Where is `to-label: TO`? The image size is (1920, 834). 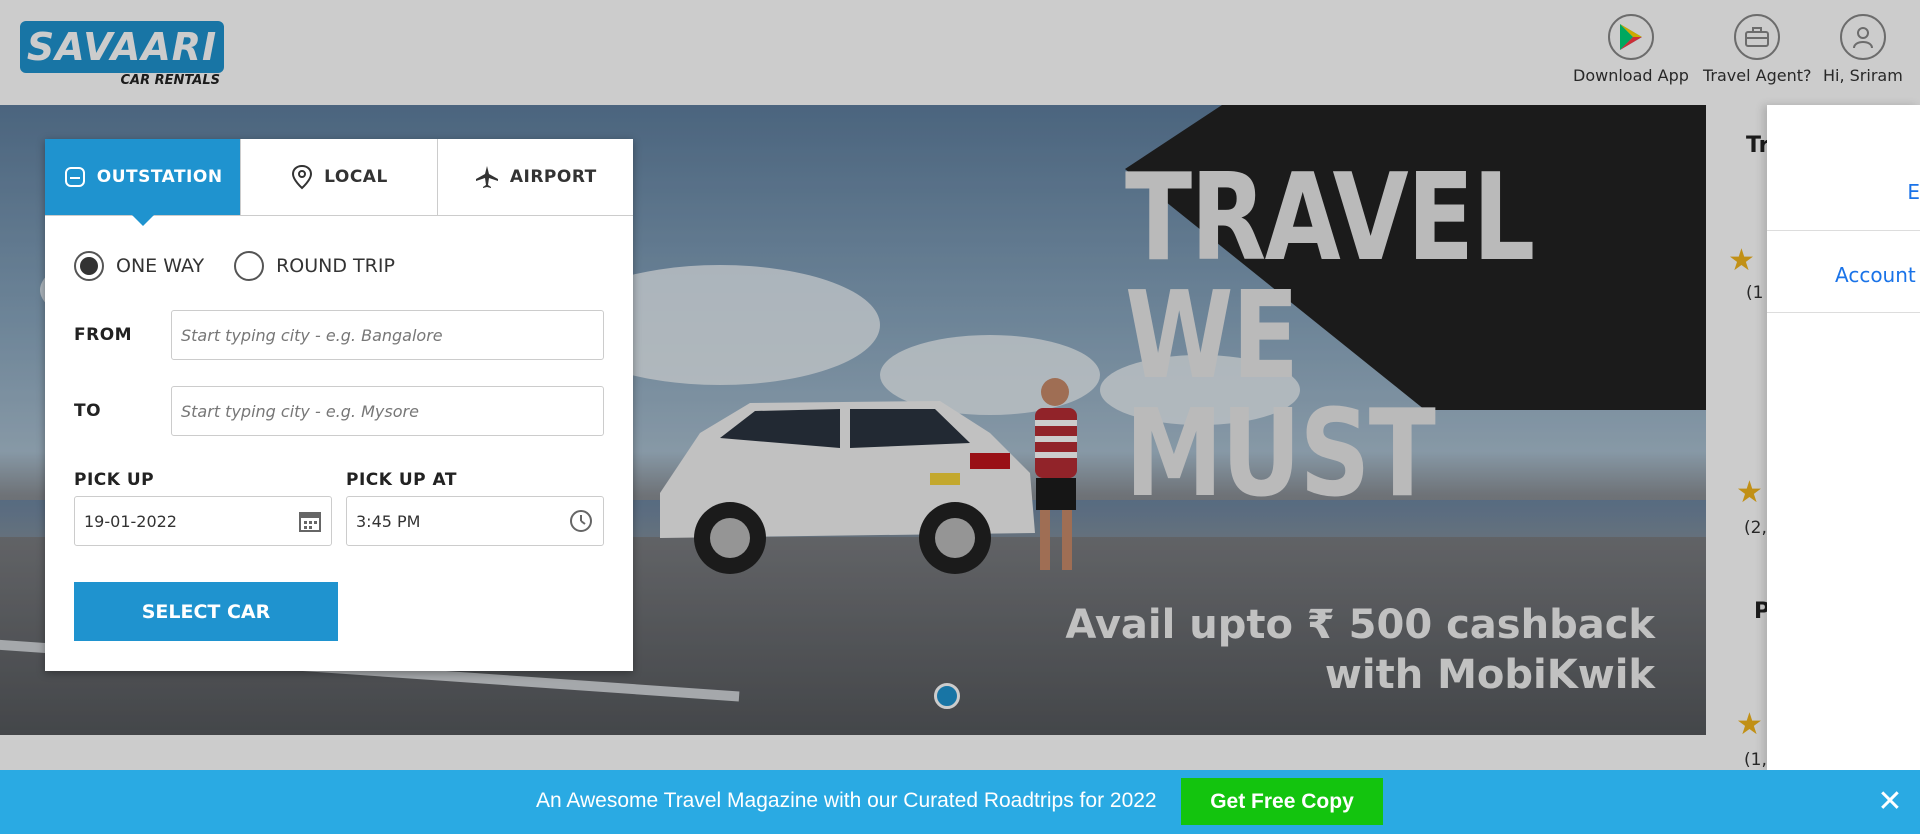 to-label: TO is located at coordinates (88, 411).